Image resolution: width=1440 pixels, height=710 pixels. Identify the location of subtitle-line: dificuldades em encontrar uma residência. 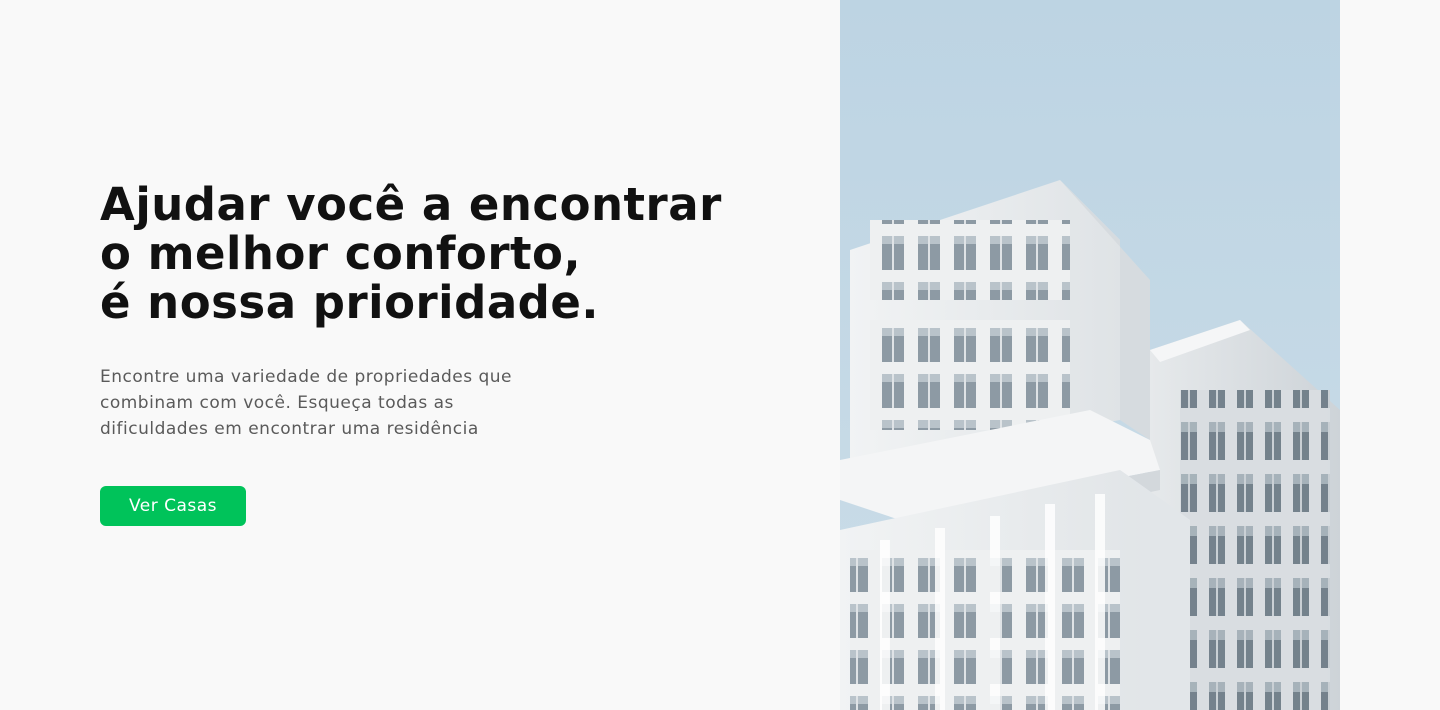
(289, 429).